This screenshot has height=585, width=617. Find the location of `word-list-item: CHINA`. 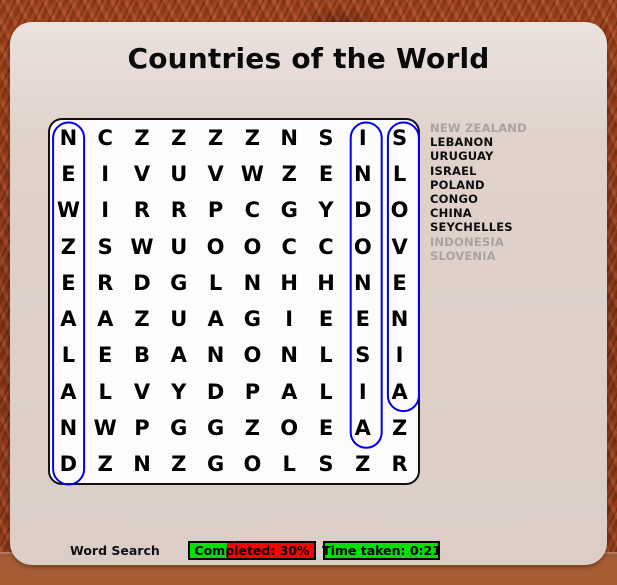

word-list-item: CHINA is located at coordinates (505, 213).